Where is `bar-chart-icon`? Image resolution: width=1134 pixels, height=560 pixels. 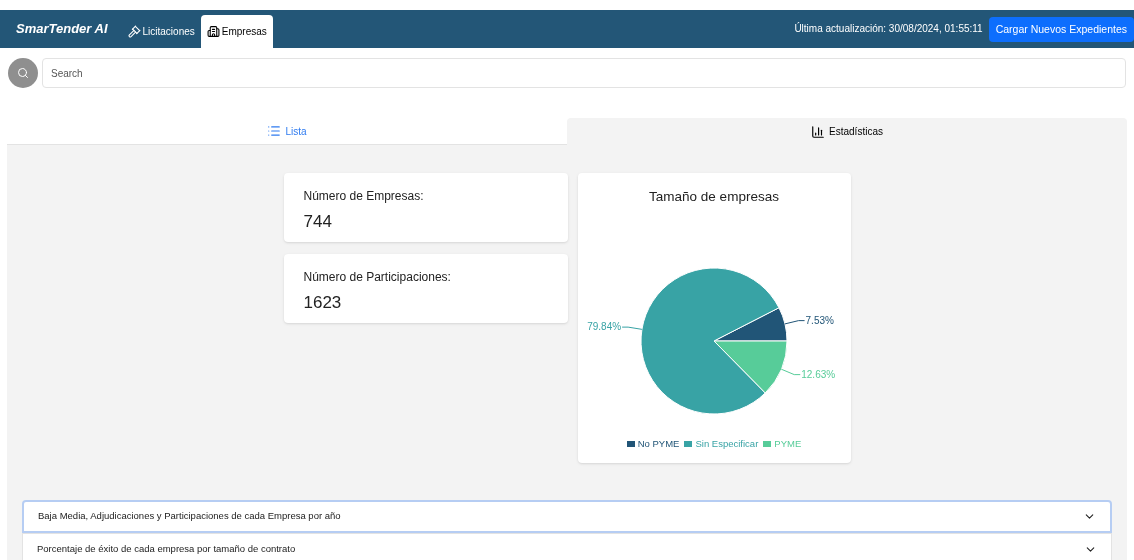
bar-chart-icon is located at coordinates (818, 131).